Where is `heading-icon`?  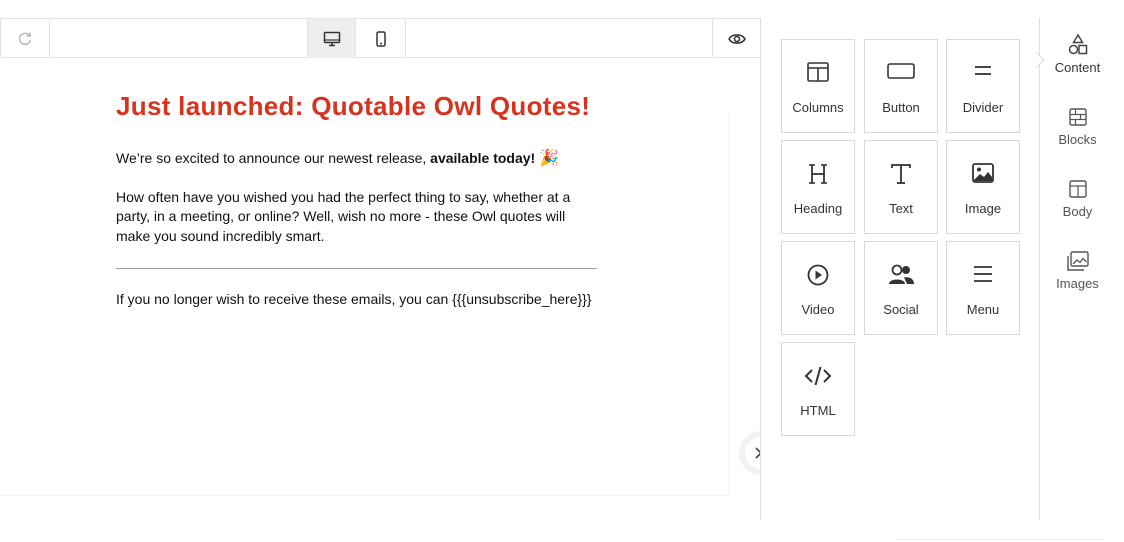
heading-icon is located at coordinates (818, 174).